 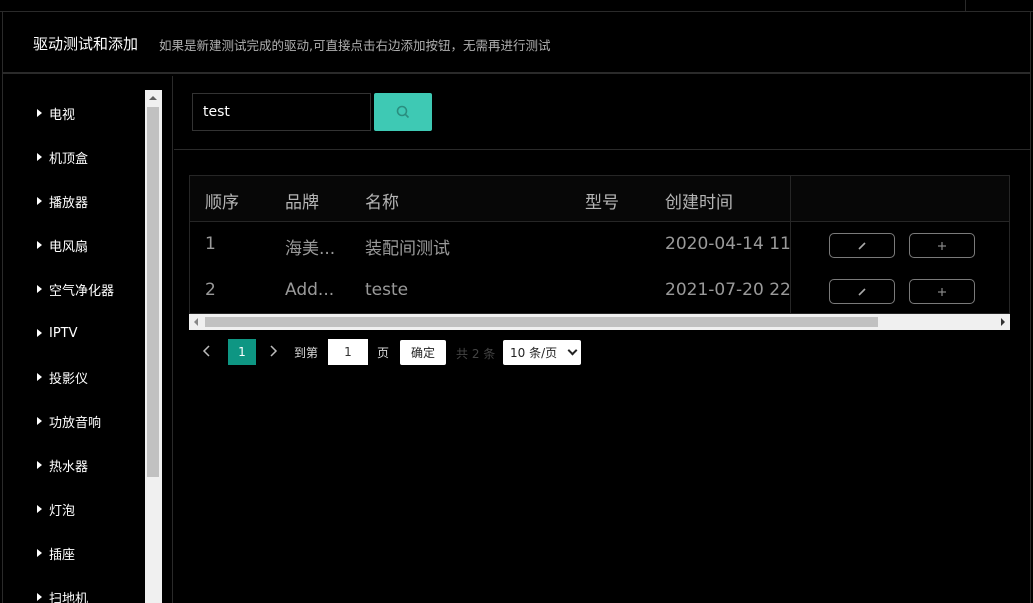 What do you see at coordinates (407, 249) in the screenshot?
I see `cell-name: 装配间测试` at bounding box center [407, 249].